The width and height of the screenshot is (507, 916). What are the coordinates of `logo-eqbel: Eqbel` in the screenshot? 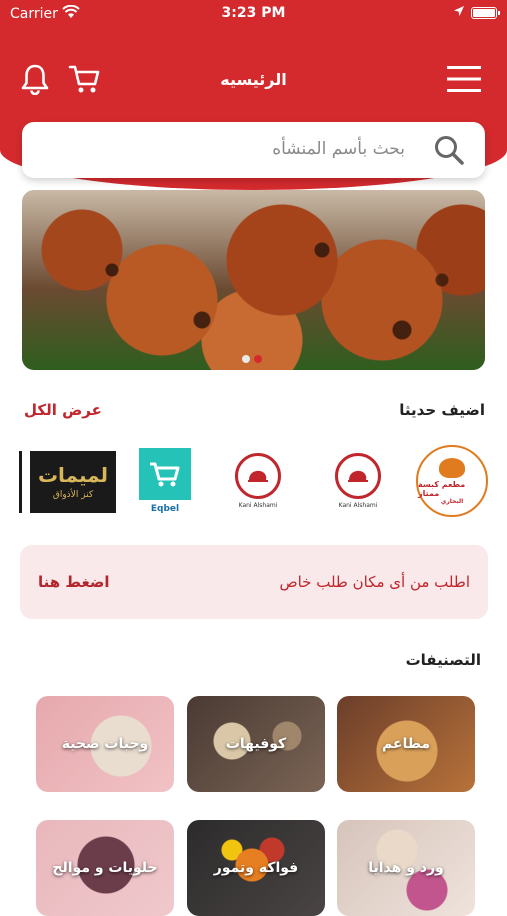 It's located at (165, 481).